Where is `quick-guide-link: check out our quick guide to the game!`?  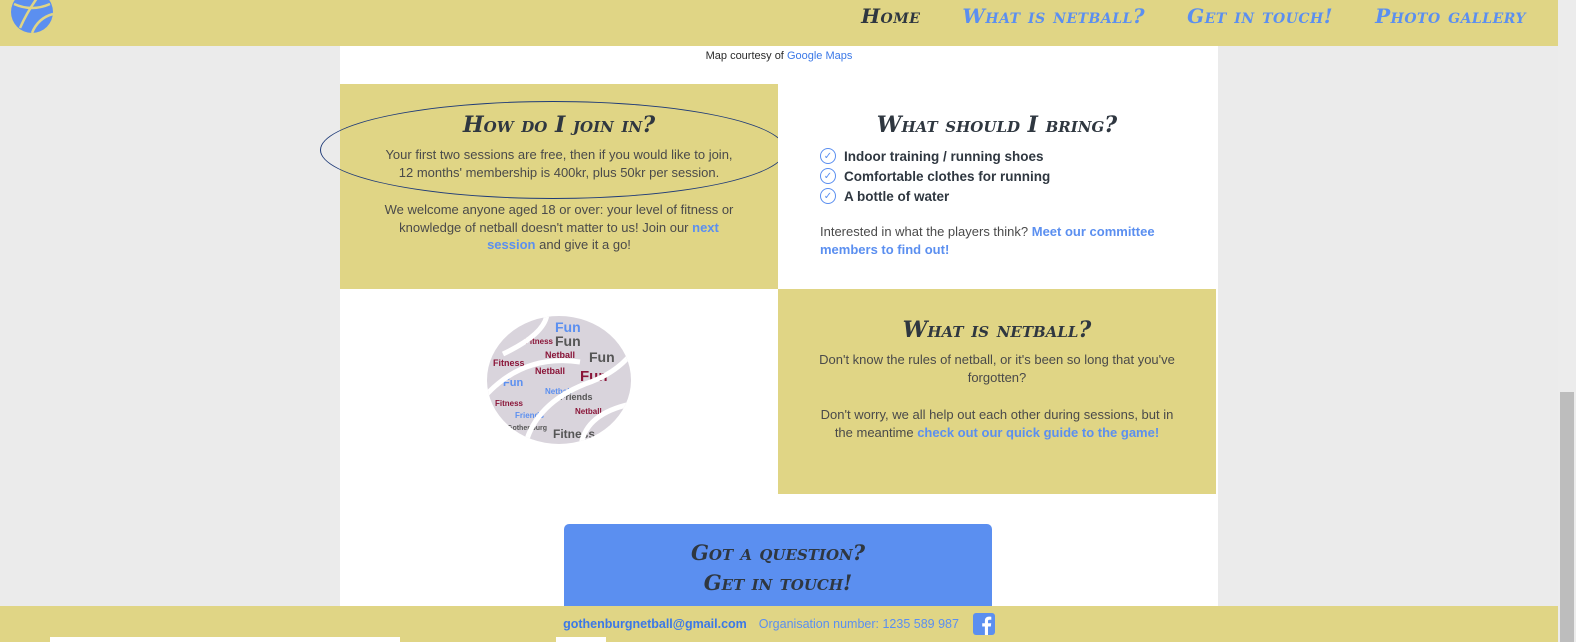
quick-guide-link: check out our quick guide to the game! is located at coordinates (1038, 432).